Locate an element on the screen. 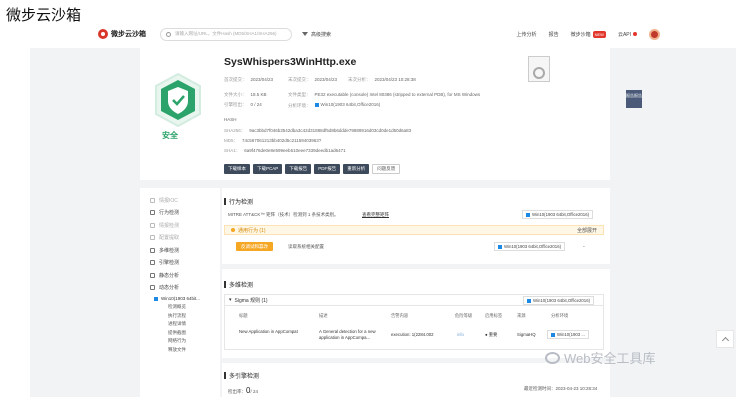 The image size is (745, 397). sidebar-item-dynamic: 动态分析 is located at coordinates (180, 288).